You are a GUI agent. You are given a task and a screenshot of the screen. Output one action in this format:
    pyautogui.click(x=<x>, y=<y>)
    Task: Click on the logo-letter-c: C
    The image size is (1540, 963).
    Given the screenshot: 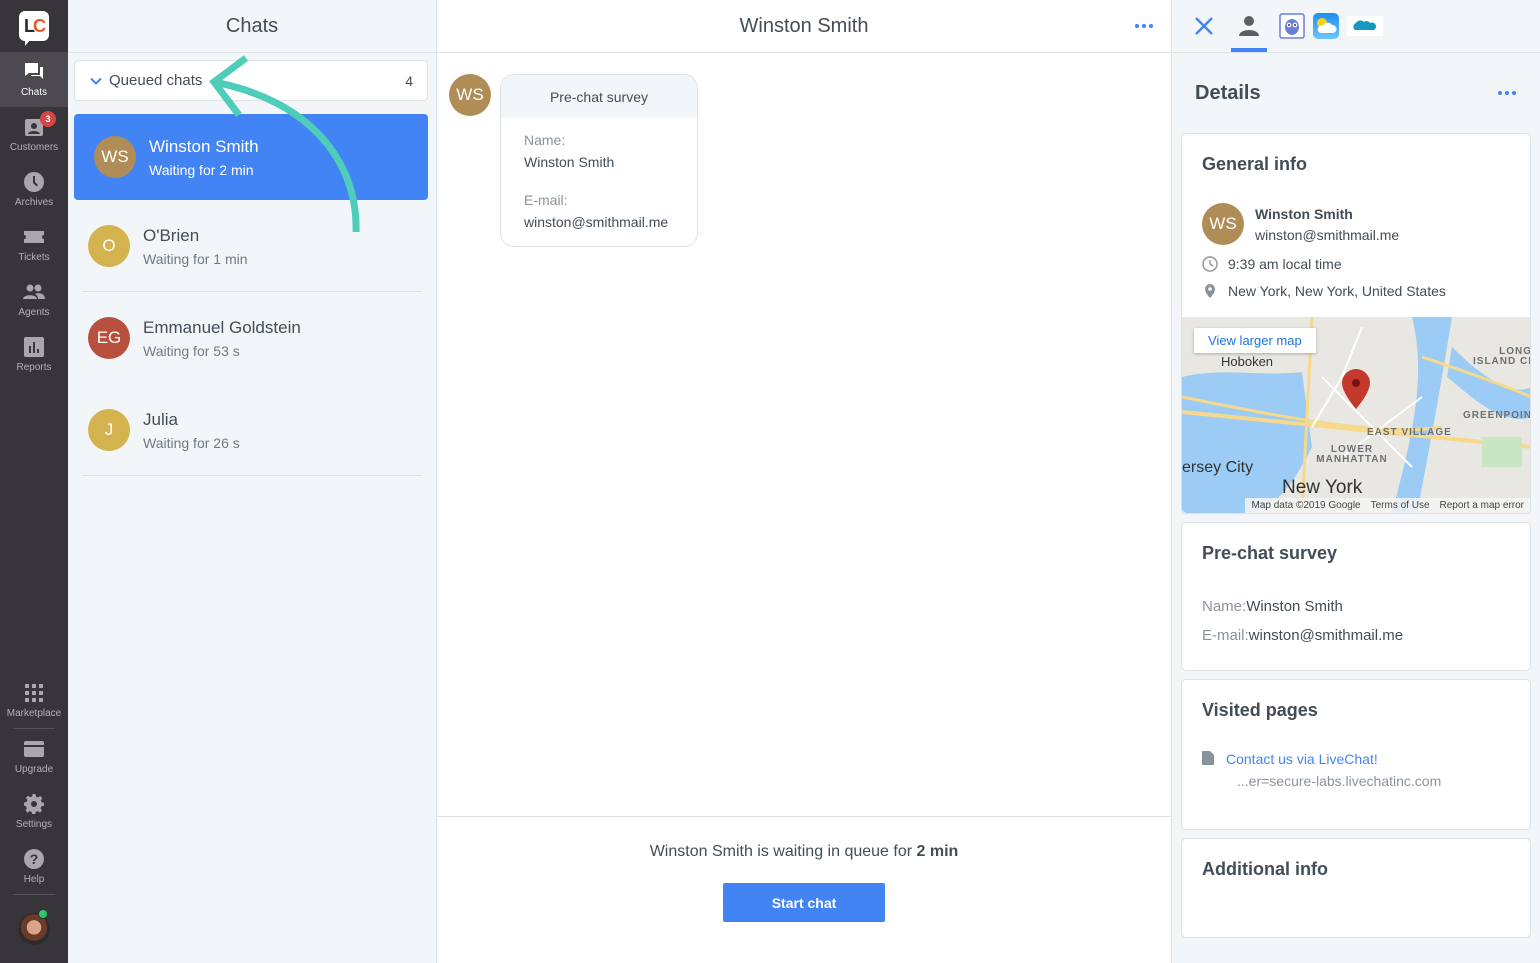 What is the action you would take?
    pyautogui.click(x=39, y=25)
    